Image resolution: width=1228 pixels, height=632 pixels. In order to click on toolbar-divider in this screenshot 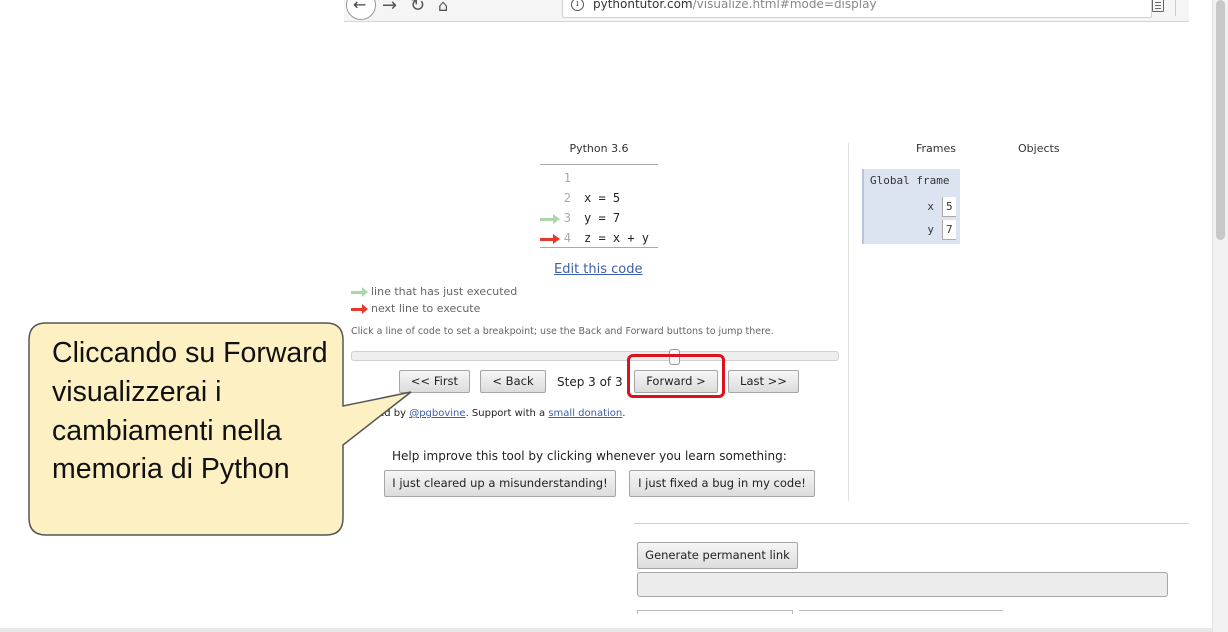, I will do `click(1175, 8)`.